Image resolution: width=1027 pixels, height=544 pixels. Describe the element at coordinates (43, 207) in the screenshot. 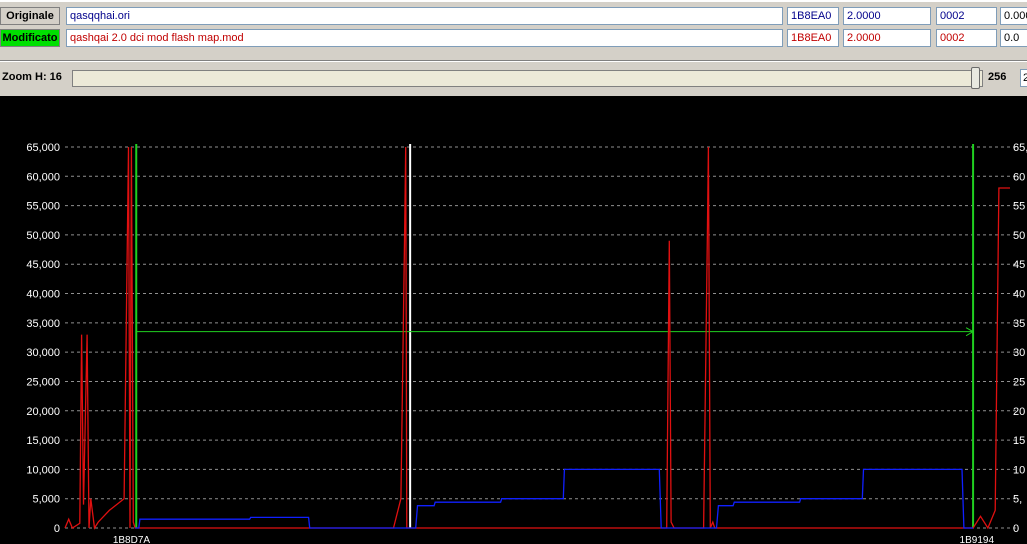

I see `y-tick-label: 55,000` at that location.